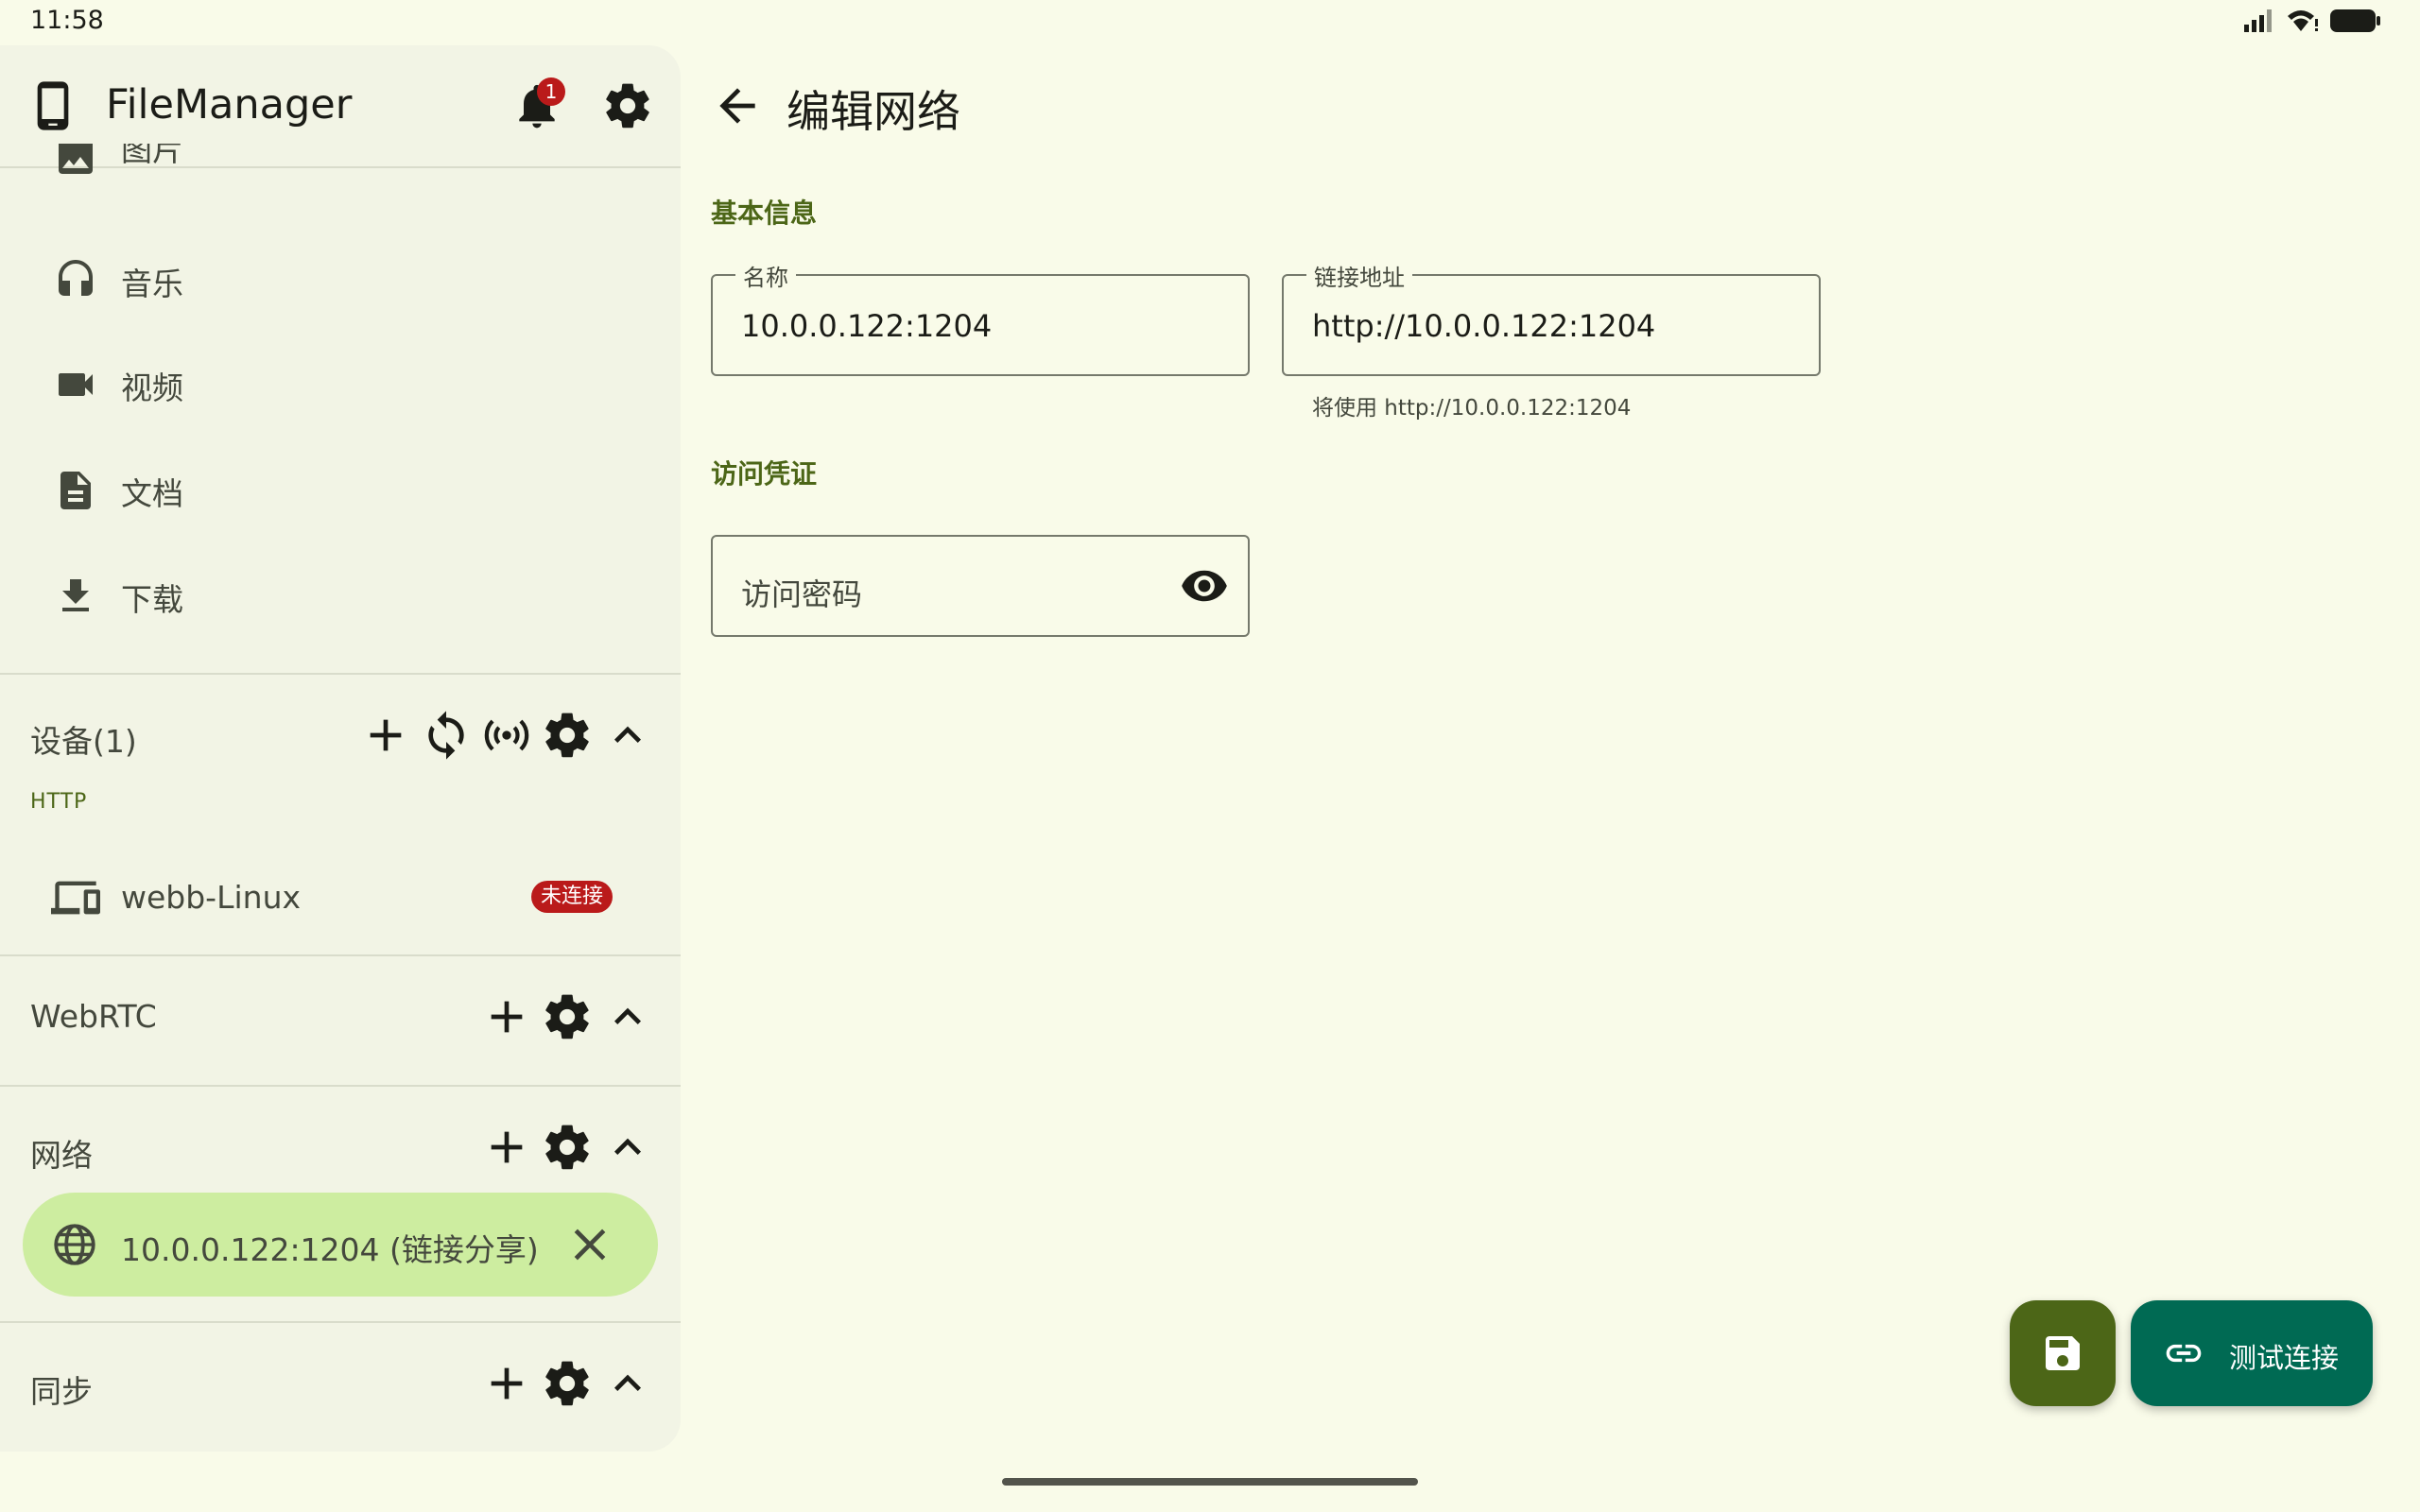 The height and width of the screenshot is (1512, 2420). Describe the element at coordinates (152, 387) in the screenshot. I see `nav-item-label: 视频` at that location.